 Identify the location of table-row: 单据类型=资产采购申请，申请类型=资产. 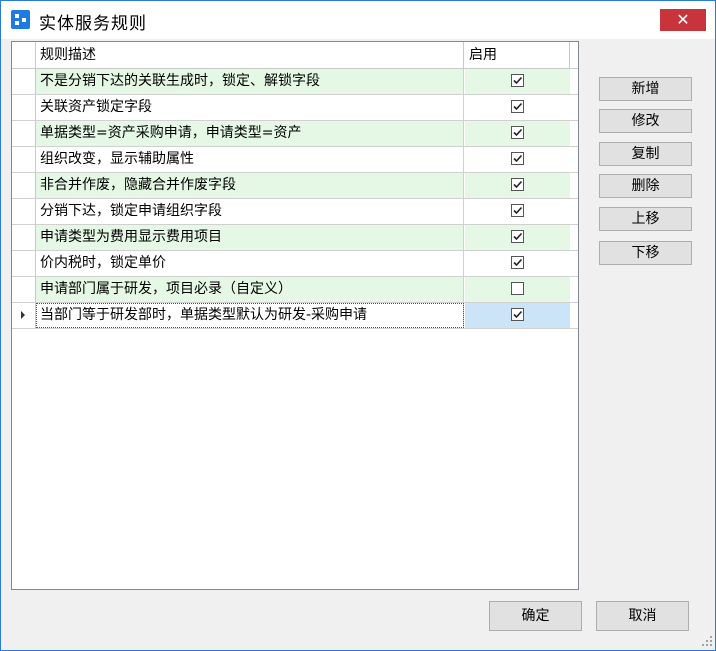
(295, 134).